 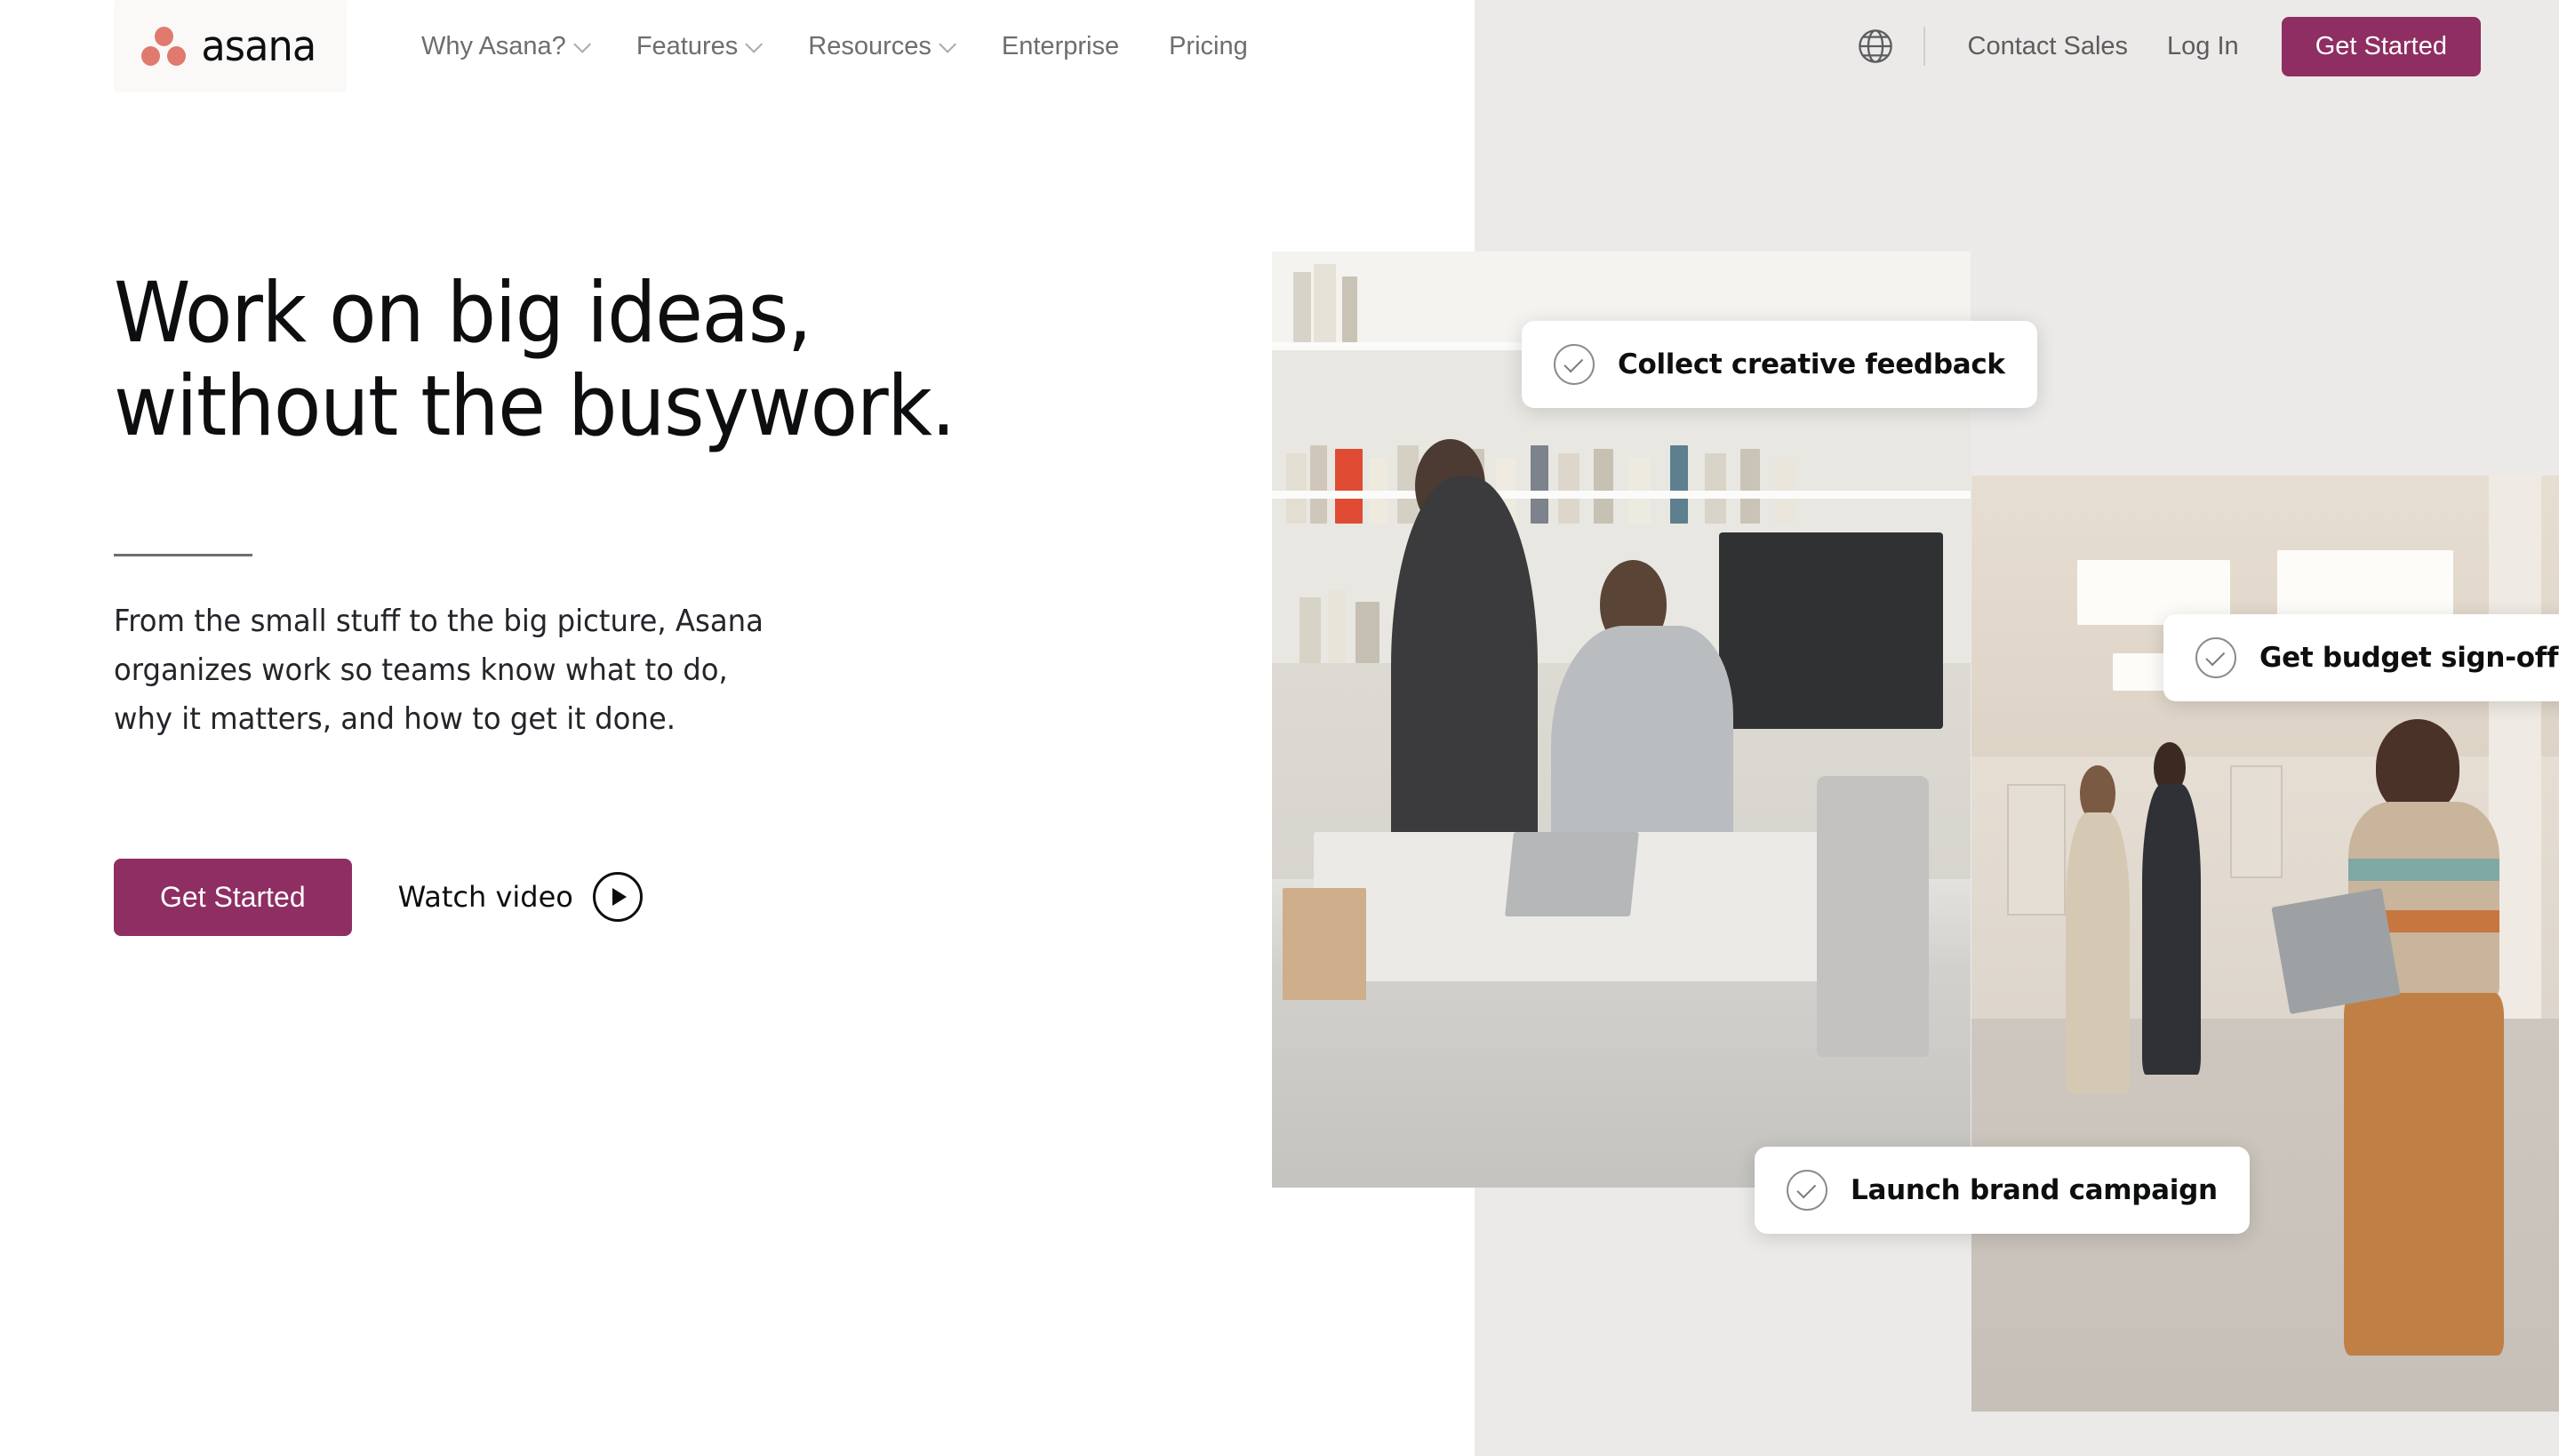 I want to click on nav-label-features: Features, so click(x=687, y=45).